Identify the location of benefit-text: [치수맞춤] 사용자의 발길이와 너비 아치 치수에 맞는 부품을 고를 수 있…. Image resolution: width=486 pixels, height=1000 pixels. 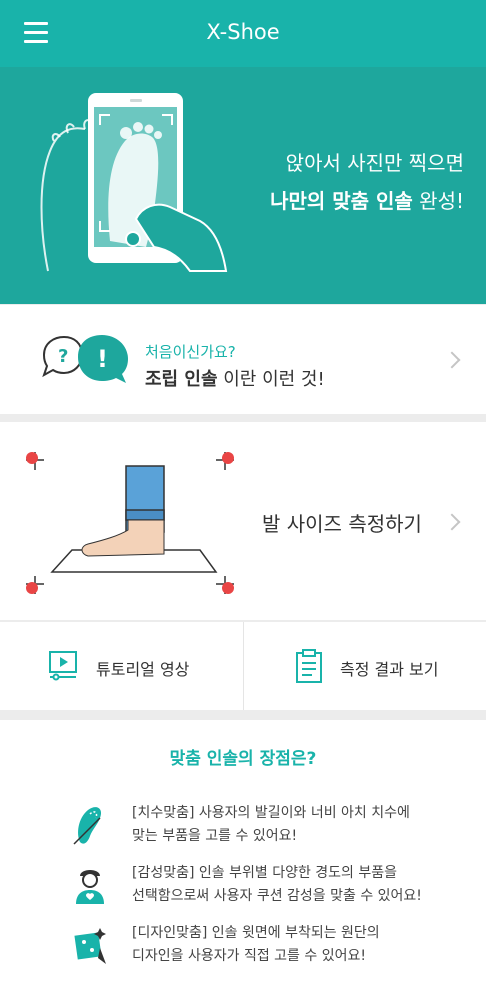
(302, 825).